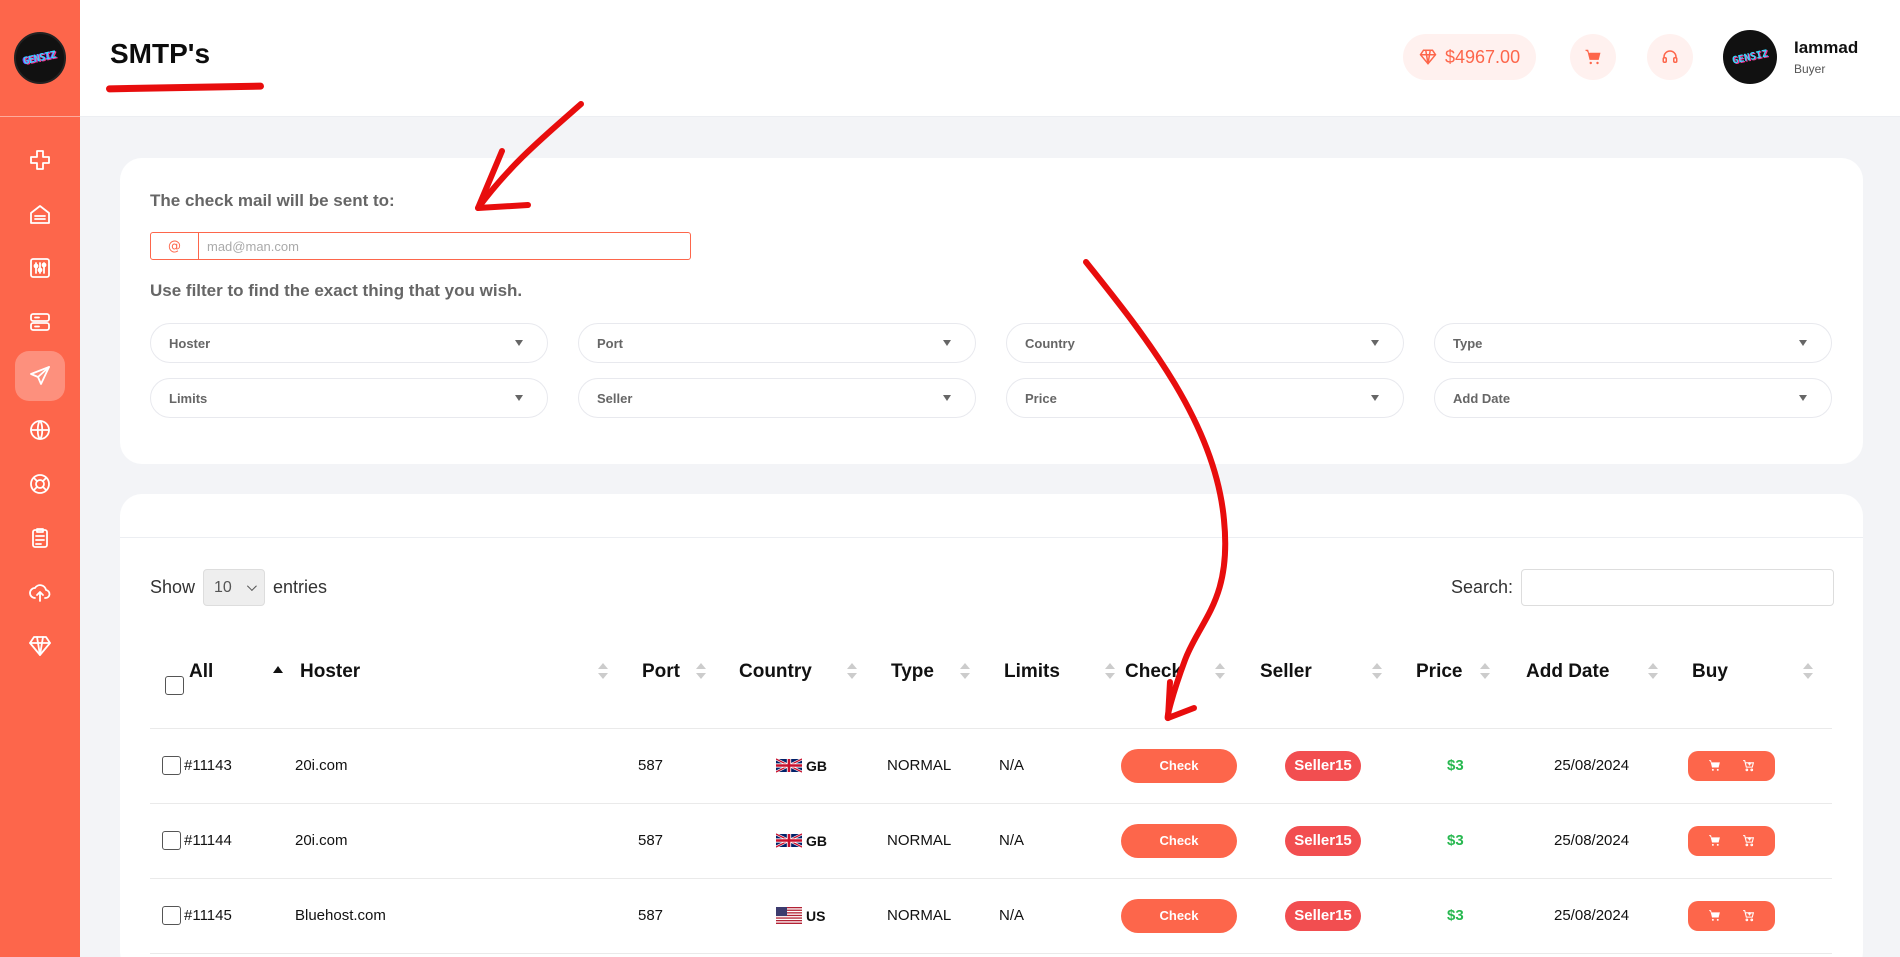 Image resolution: width=1900 pixels, height=957 pixels. I want to click on sidebar-item-home, so click(40, 214).